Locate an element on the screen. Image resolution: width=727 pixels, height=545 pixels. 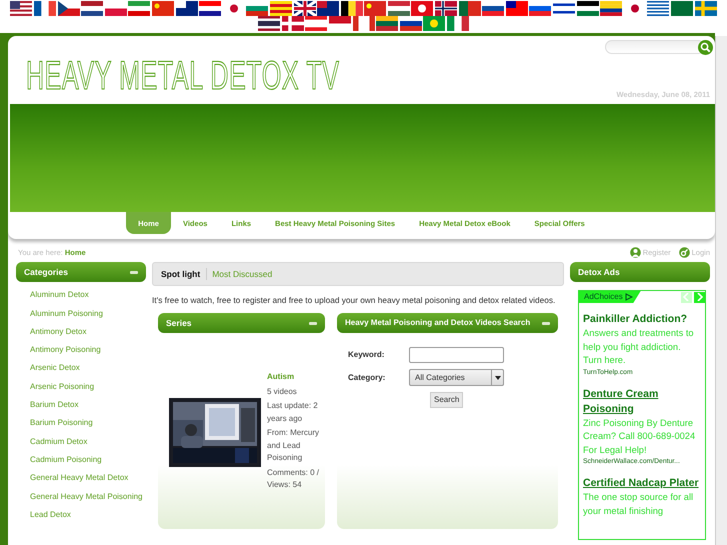
scroll-bar is located at coordinates (721, 290).